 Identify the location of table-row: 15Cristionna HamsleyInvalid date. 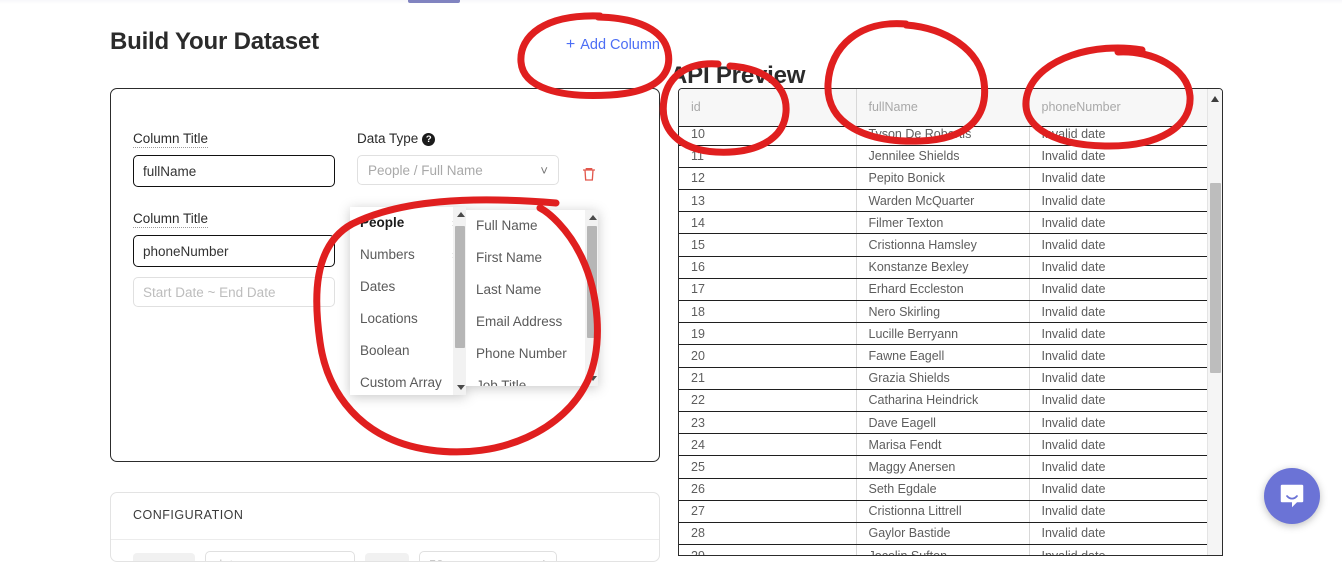
(943, 245).